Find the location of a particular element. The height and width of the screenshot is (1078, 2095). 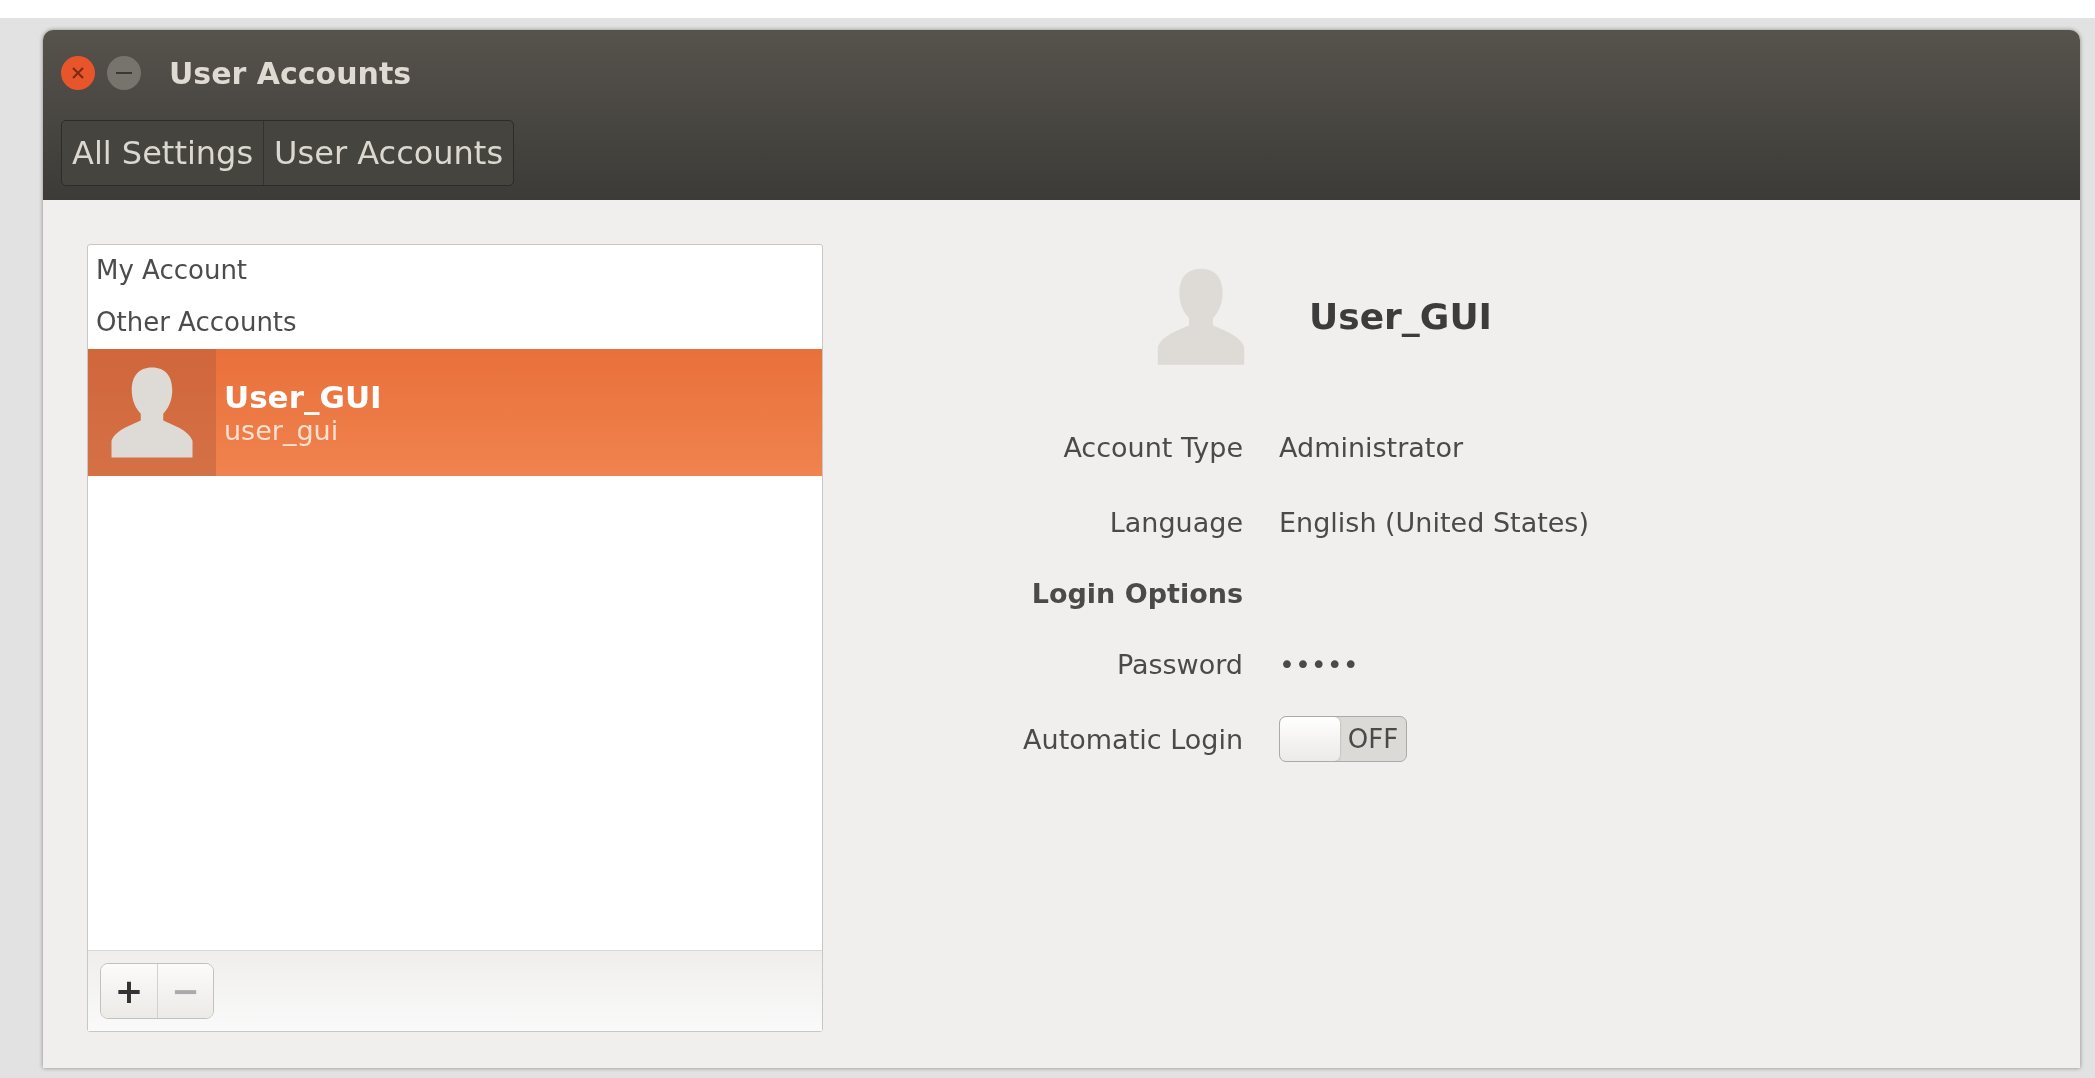

close-button is located at coordinates (78, 73).